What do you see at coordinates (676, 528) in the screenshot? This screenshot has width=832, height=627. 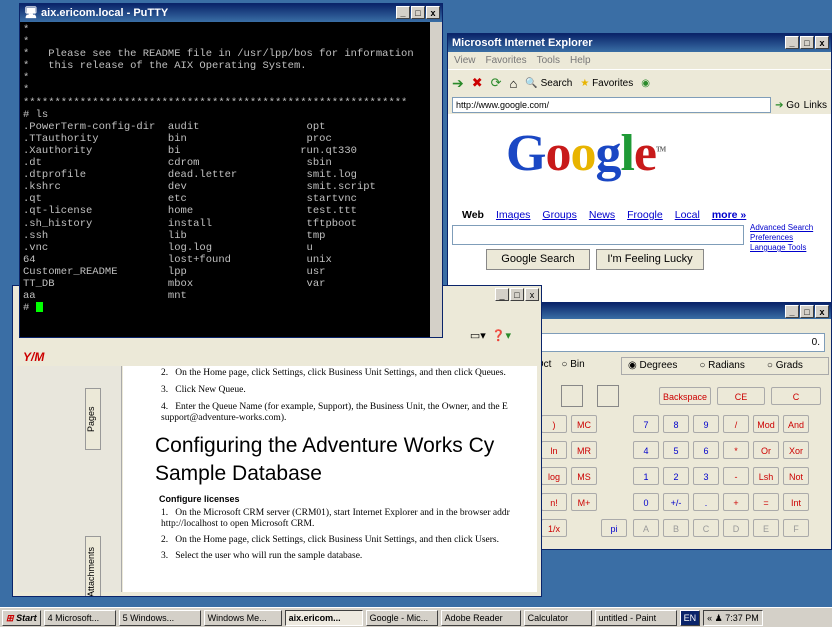 I see `calc-key-B: B` at bounding box center [676, 528].